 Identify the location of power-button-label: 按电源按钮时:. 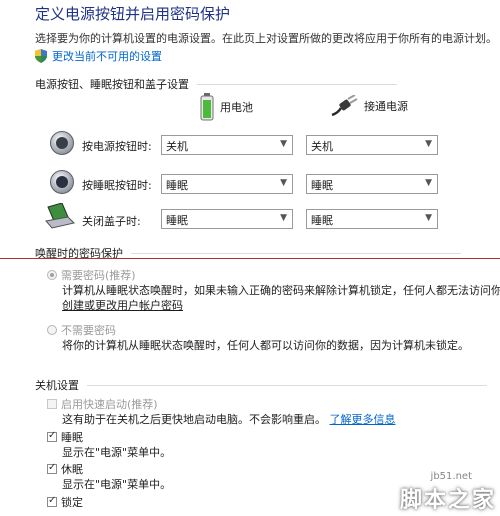
(117, 146).